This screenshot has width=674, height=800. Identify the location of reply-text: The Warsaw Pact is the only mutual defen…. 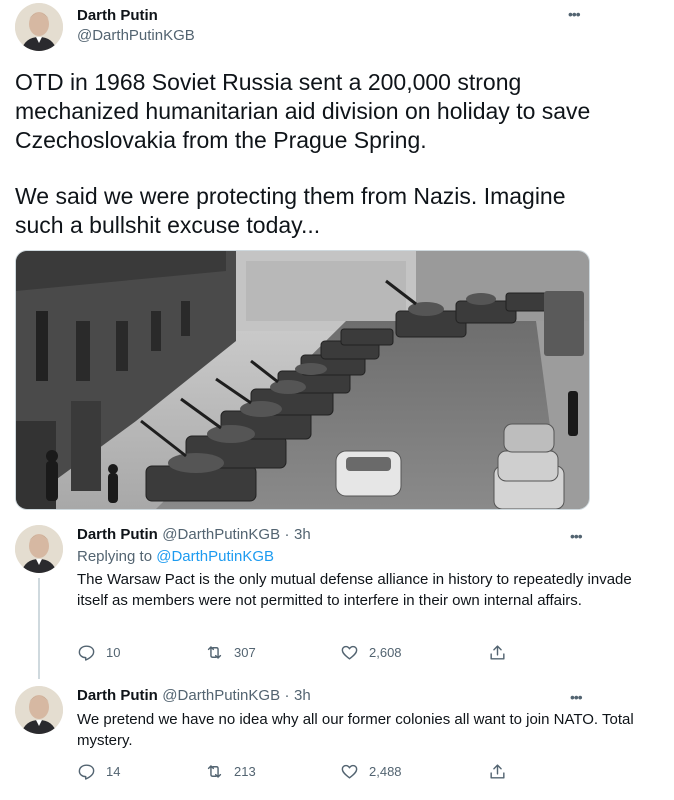
(354, 590).